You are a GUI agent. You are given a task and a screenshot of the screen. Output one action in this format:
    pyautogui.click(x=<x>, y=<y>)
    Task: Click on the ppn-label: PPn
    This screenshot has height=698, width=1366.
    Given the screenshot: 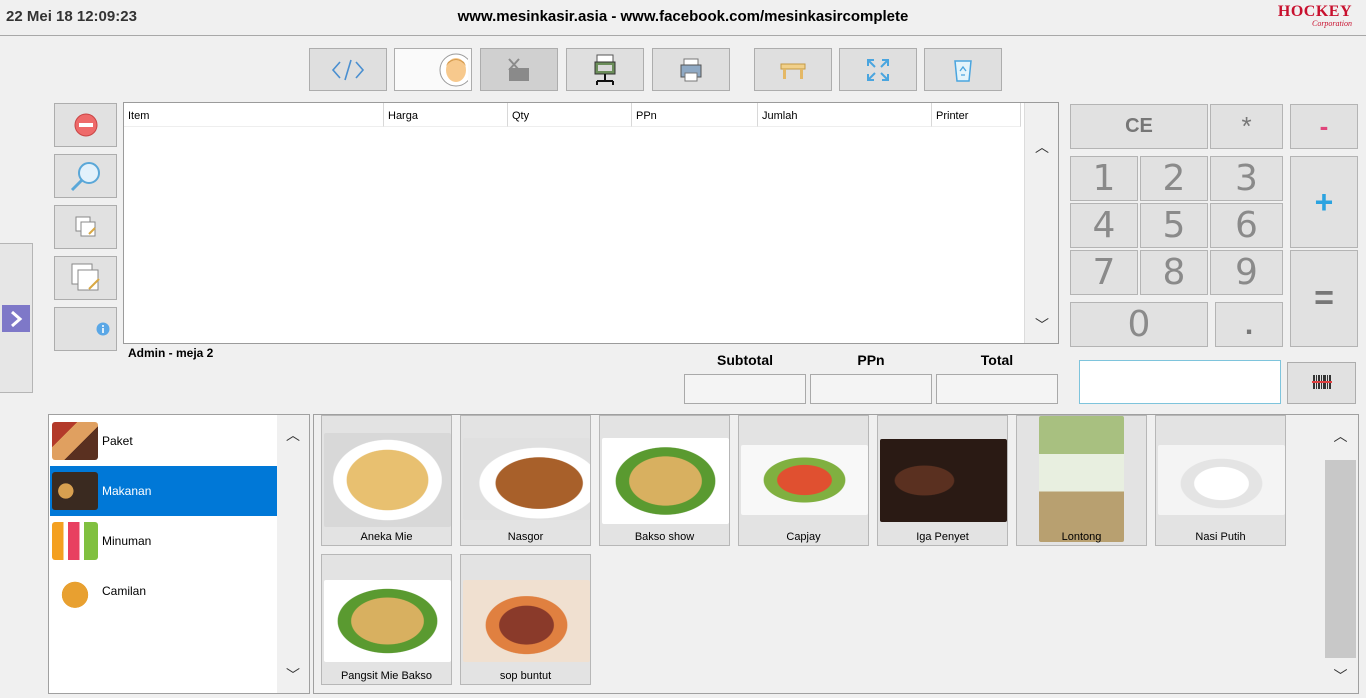 What is the action you would take?
    pyautogui.click(x=871, y=360)
    